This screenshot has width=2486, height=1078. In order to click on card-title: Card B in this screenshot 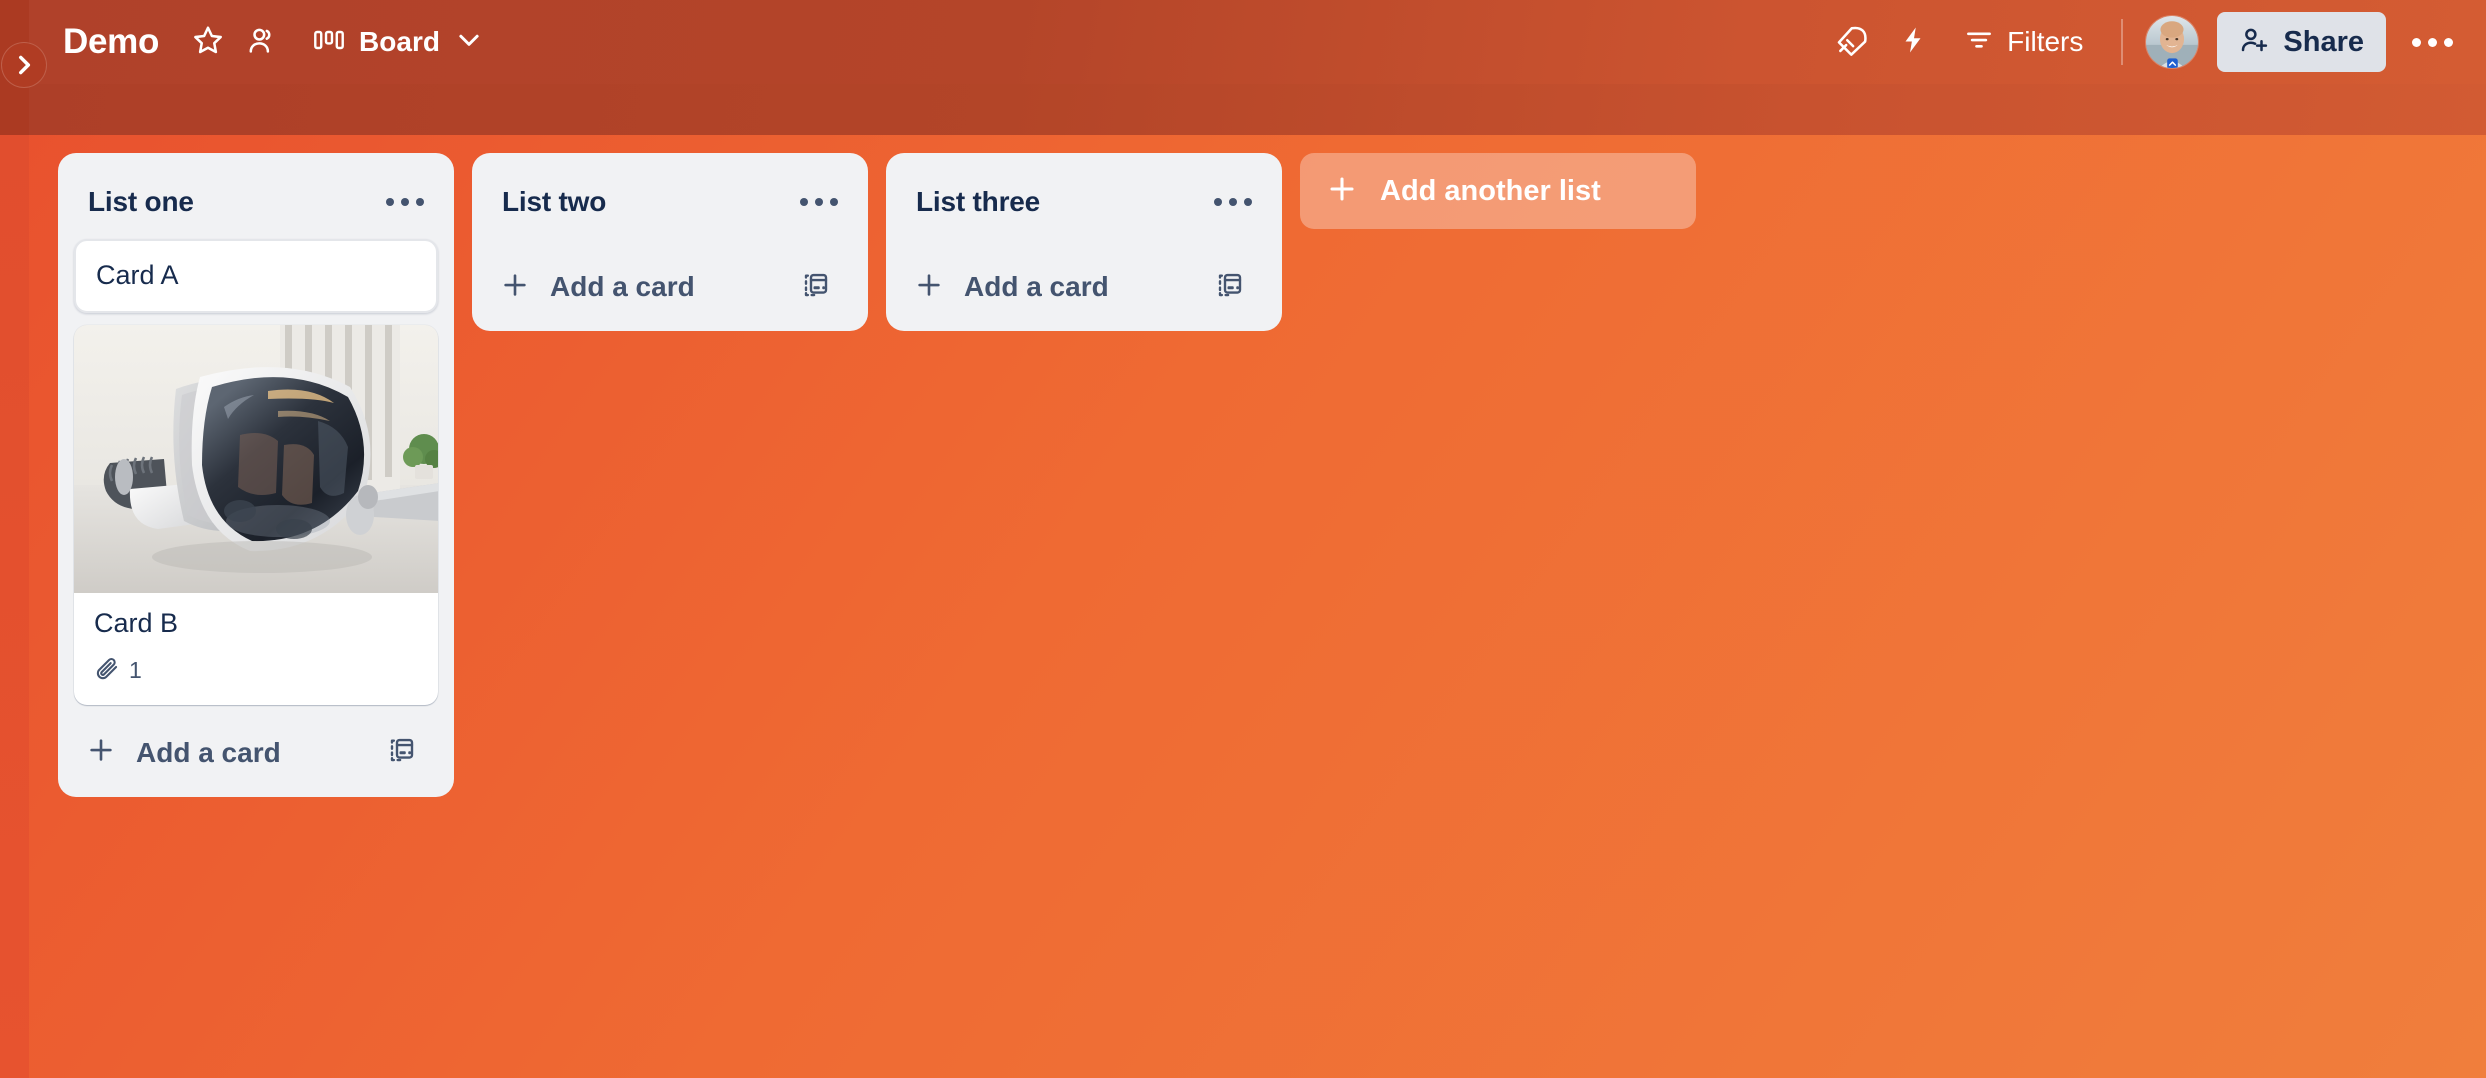, I will do `click(136, 622)`.